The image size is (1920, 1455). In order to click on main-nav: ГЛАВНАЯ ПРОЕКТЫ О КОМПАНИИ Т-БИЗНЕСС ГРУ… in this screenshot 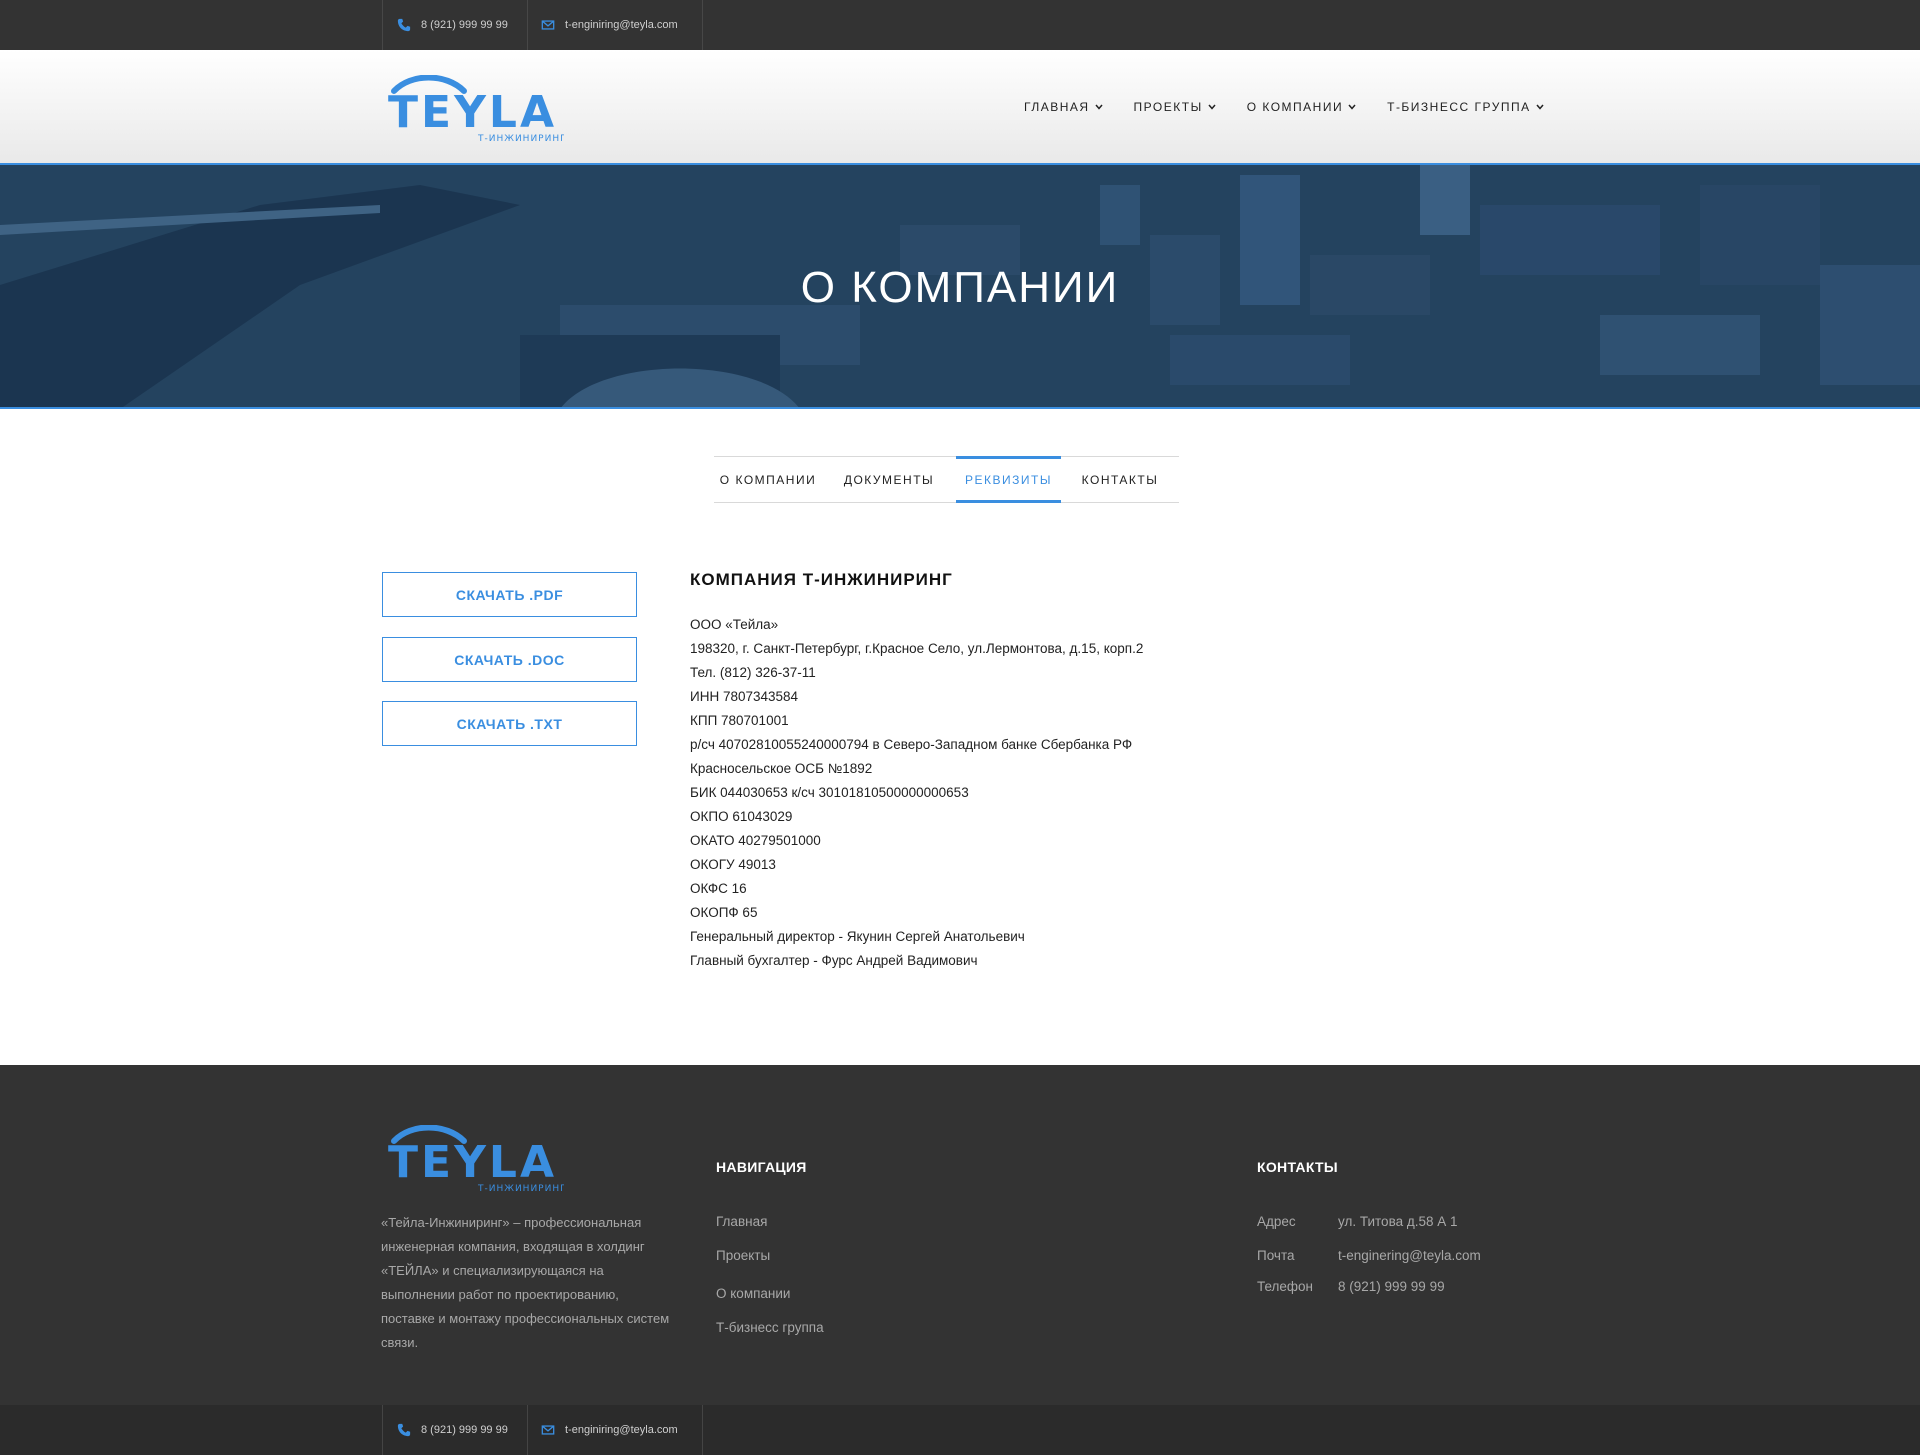, I will do `click(1299, 107)`.